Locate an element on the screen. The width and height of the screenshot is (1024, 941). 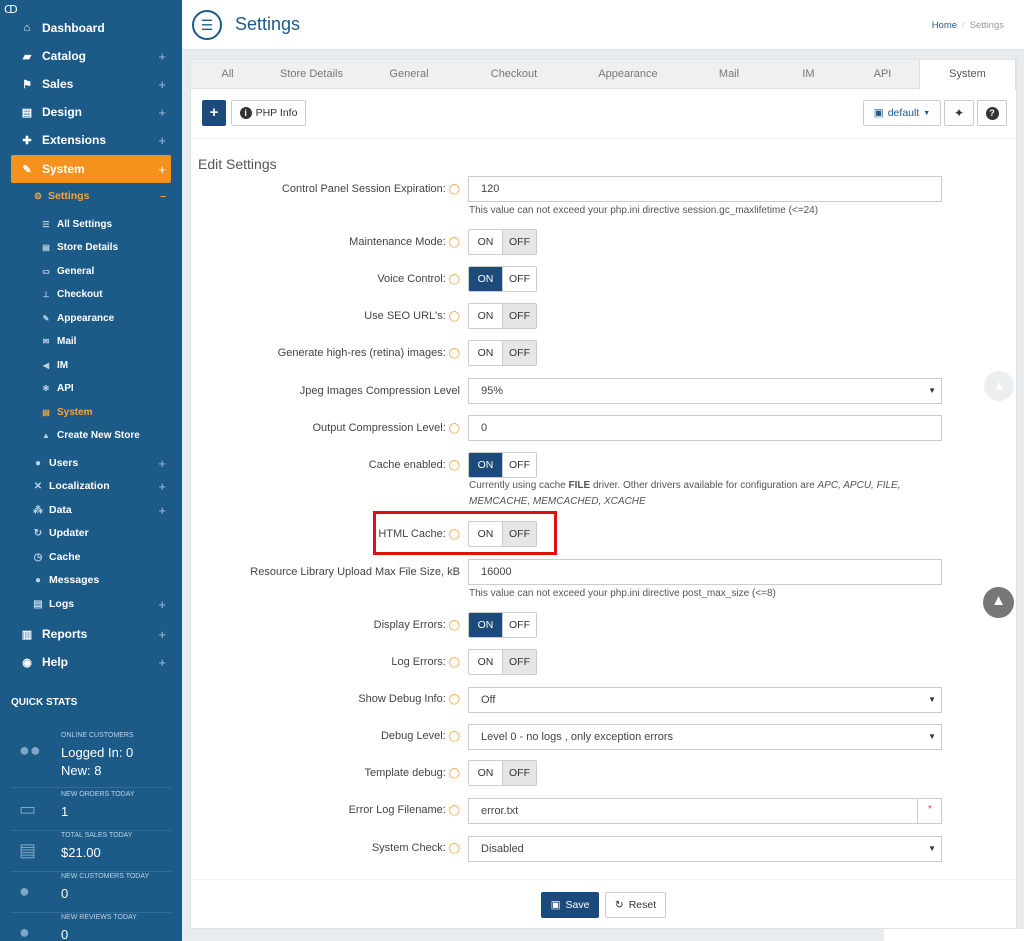
nav-system: ✎ System + is located at coordinates (91, 169).